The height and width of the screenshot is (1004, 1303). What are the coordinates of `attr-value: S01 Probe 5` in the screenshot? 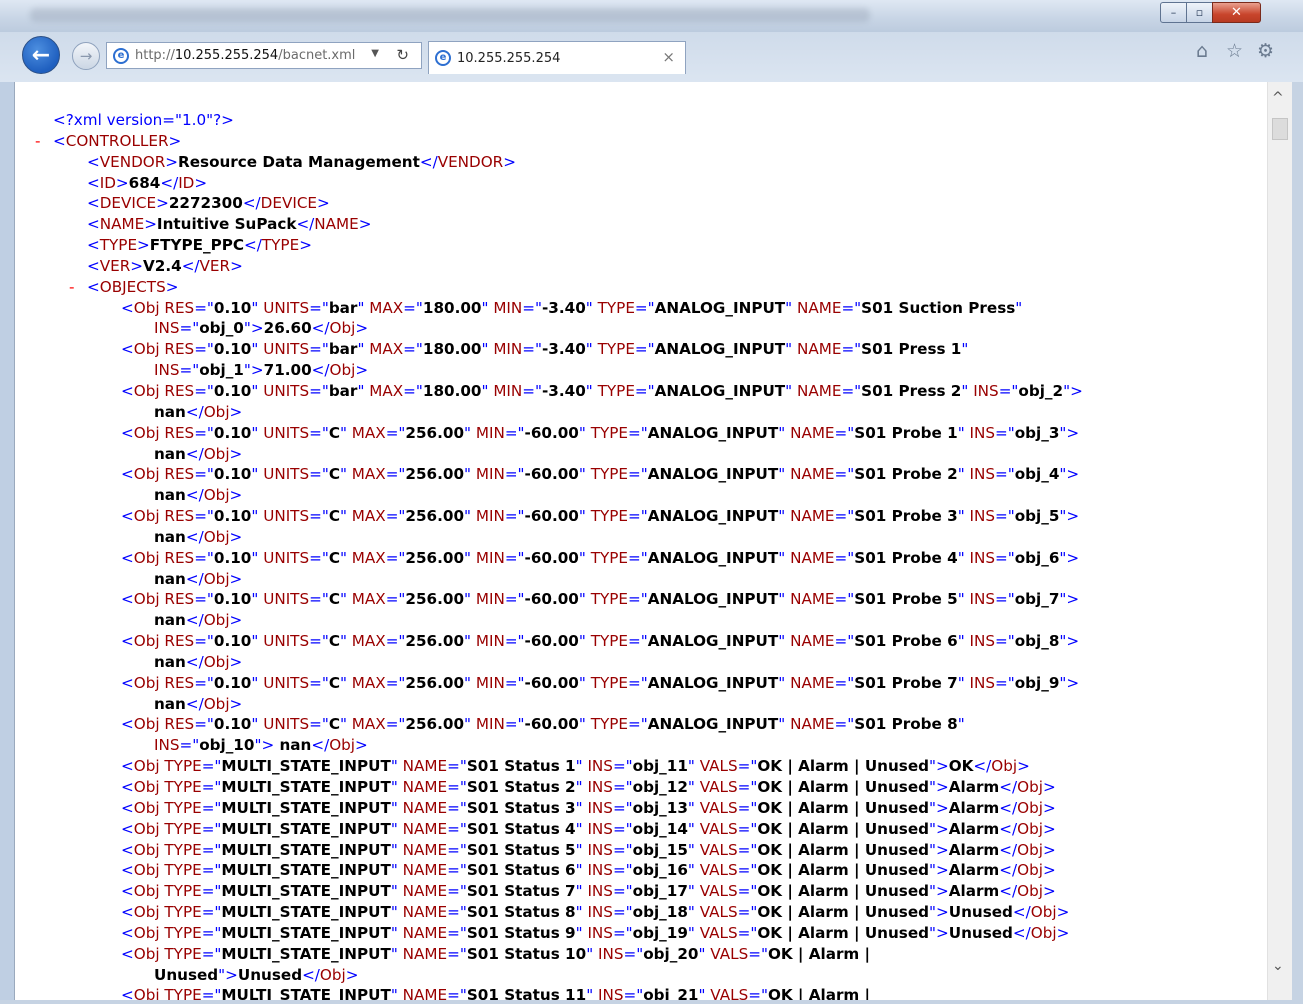 It's located at (906, 599).